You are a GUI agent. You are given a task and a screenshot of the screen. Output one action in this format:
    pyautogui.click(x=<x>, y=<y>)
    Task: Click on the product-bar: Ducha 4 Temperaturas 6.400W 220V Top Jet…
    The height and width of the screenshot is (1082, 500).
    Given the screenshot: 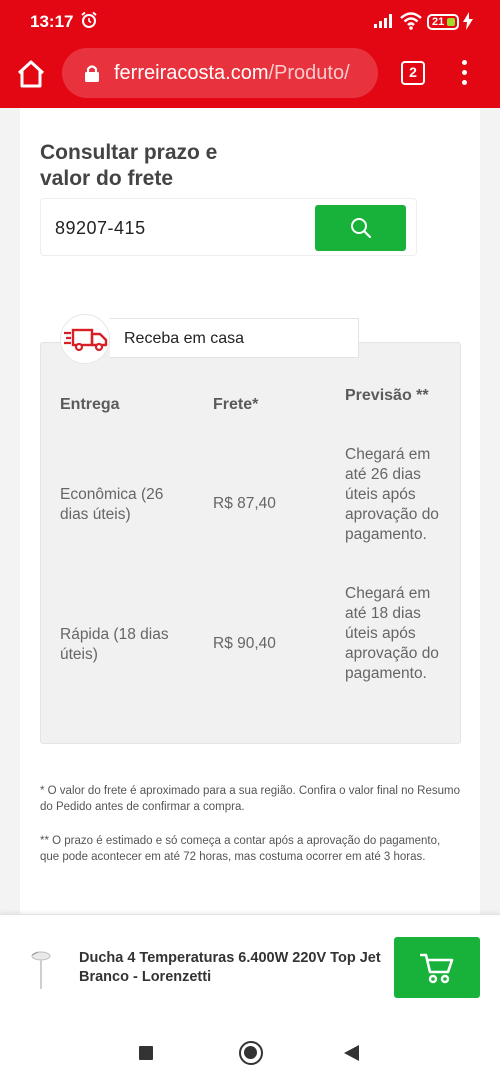 What is the action you would take?
    pyautogui.click(x=250, y=968)
    